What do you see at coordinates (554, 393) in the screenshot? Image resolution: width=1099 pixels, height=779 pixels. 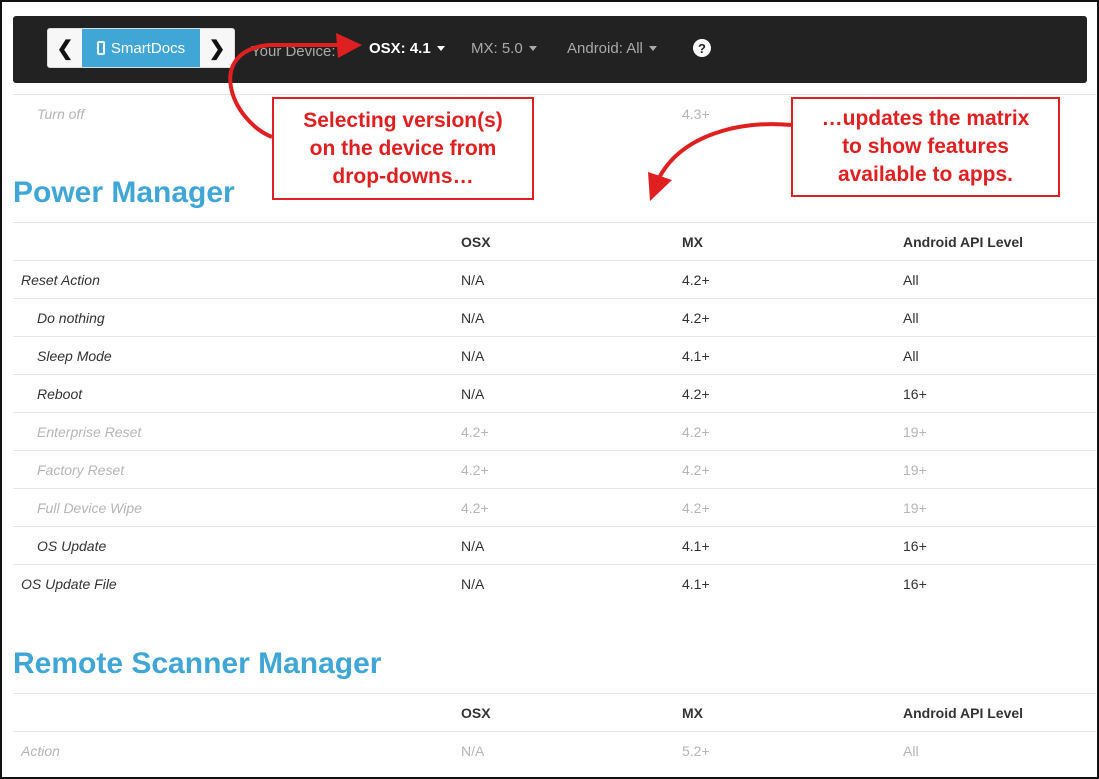 I see `table-row: Reboot N/A 4.2+ 16+` at bounding box center [554, 393].